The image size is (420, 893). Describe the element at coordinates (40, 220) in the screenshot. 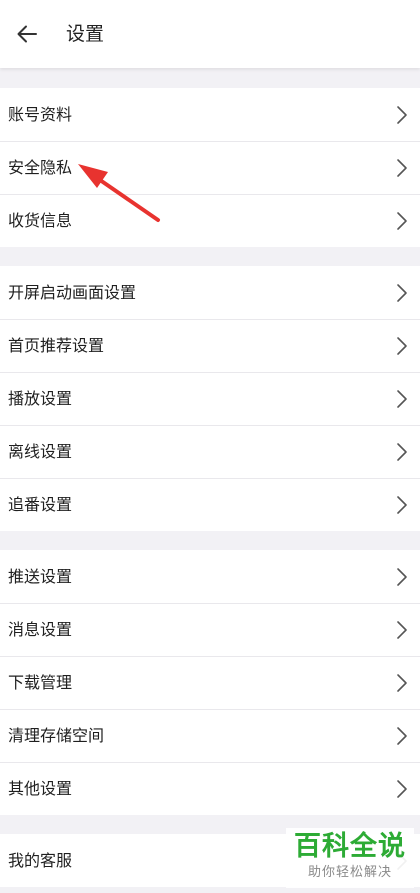

I see `settings-item-label: 收货信息` at that location.